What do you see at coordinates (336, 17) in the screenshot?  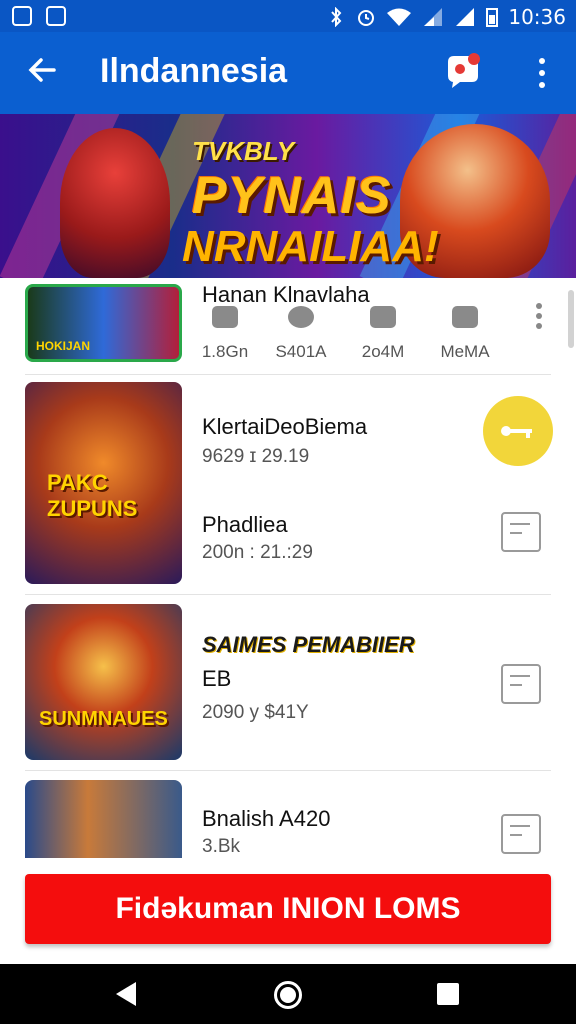 I see `bluetooth-icon` at bounding box center [336, 17].